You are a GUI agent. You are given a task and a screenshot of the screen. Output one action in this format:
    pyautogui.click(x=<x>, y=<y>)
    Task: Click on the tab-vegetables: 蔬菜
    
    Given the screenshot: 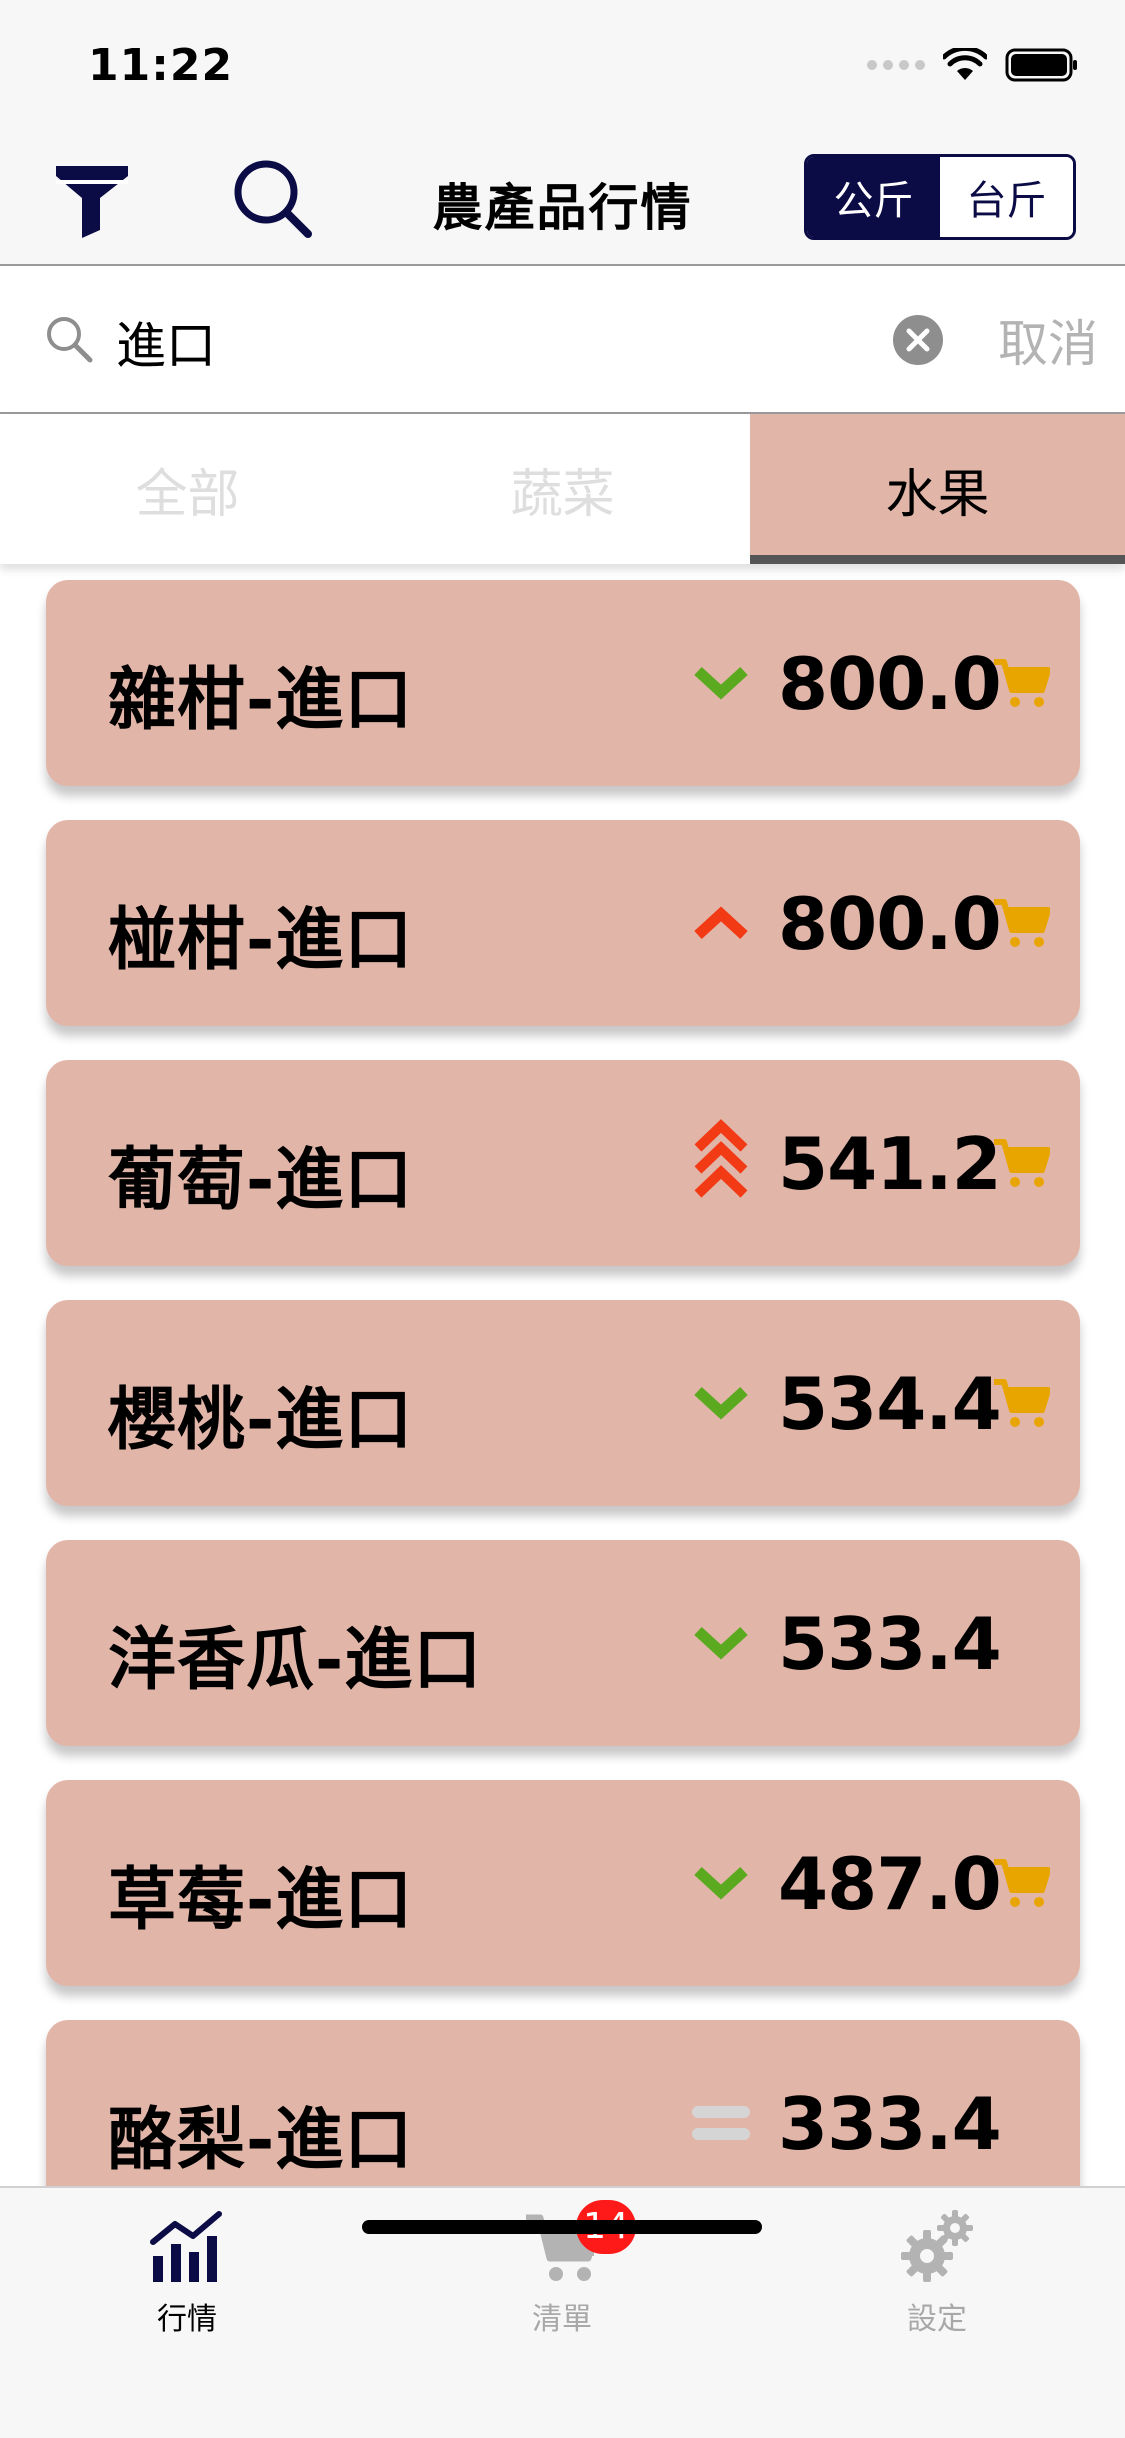 What is the action you would take?
    pyautogui.click(x=562, y=489)
    